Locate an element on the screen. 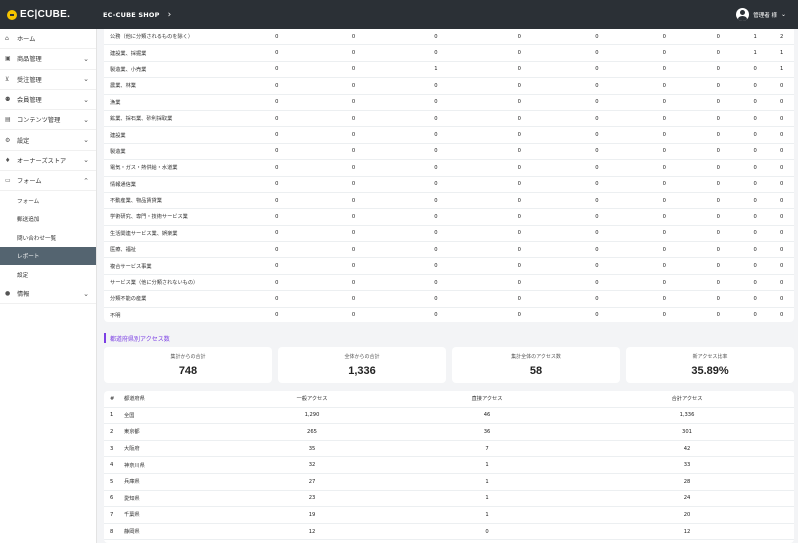  table-cell: 神奈川県 is located at coordinates (134, 465).